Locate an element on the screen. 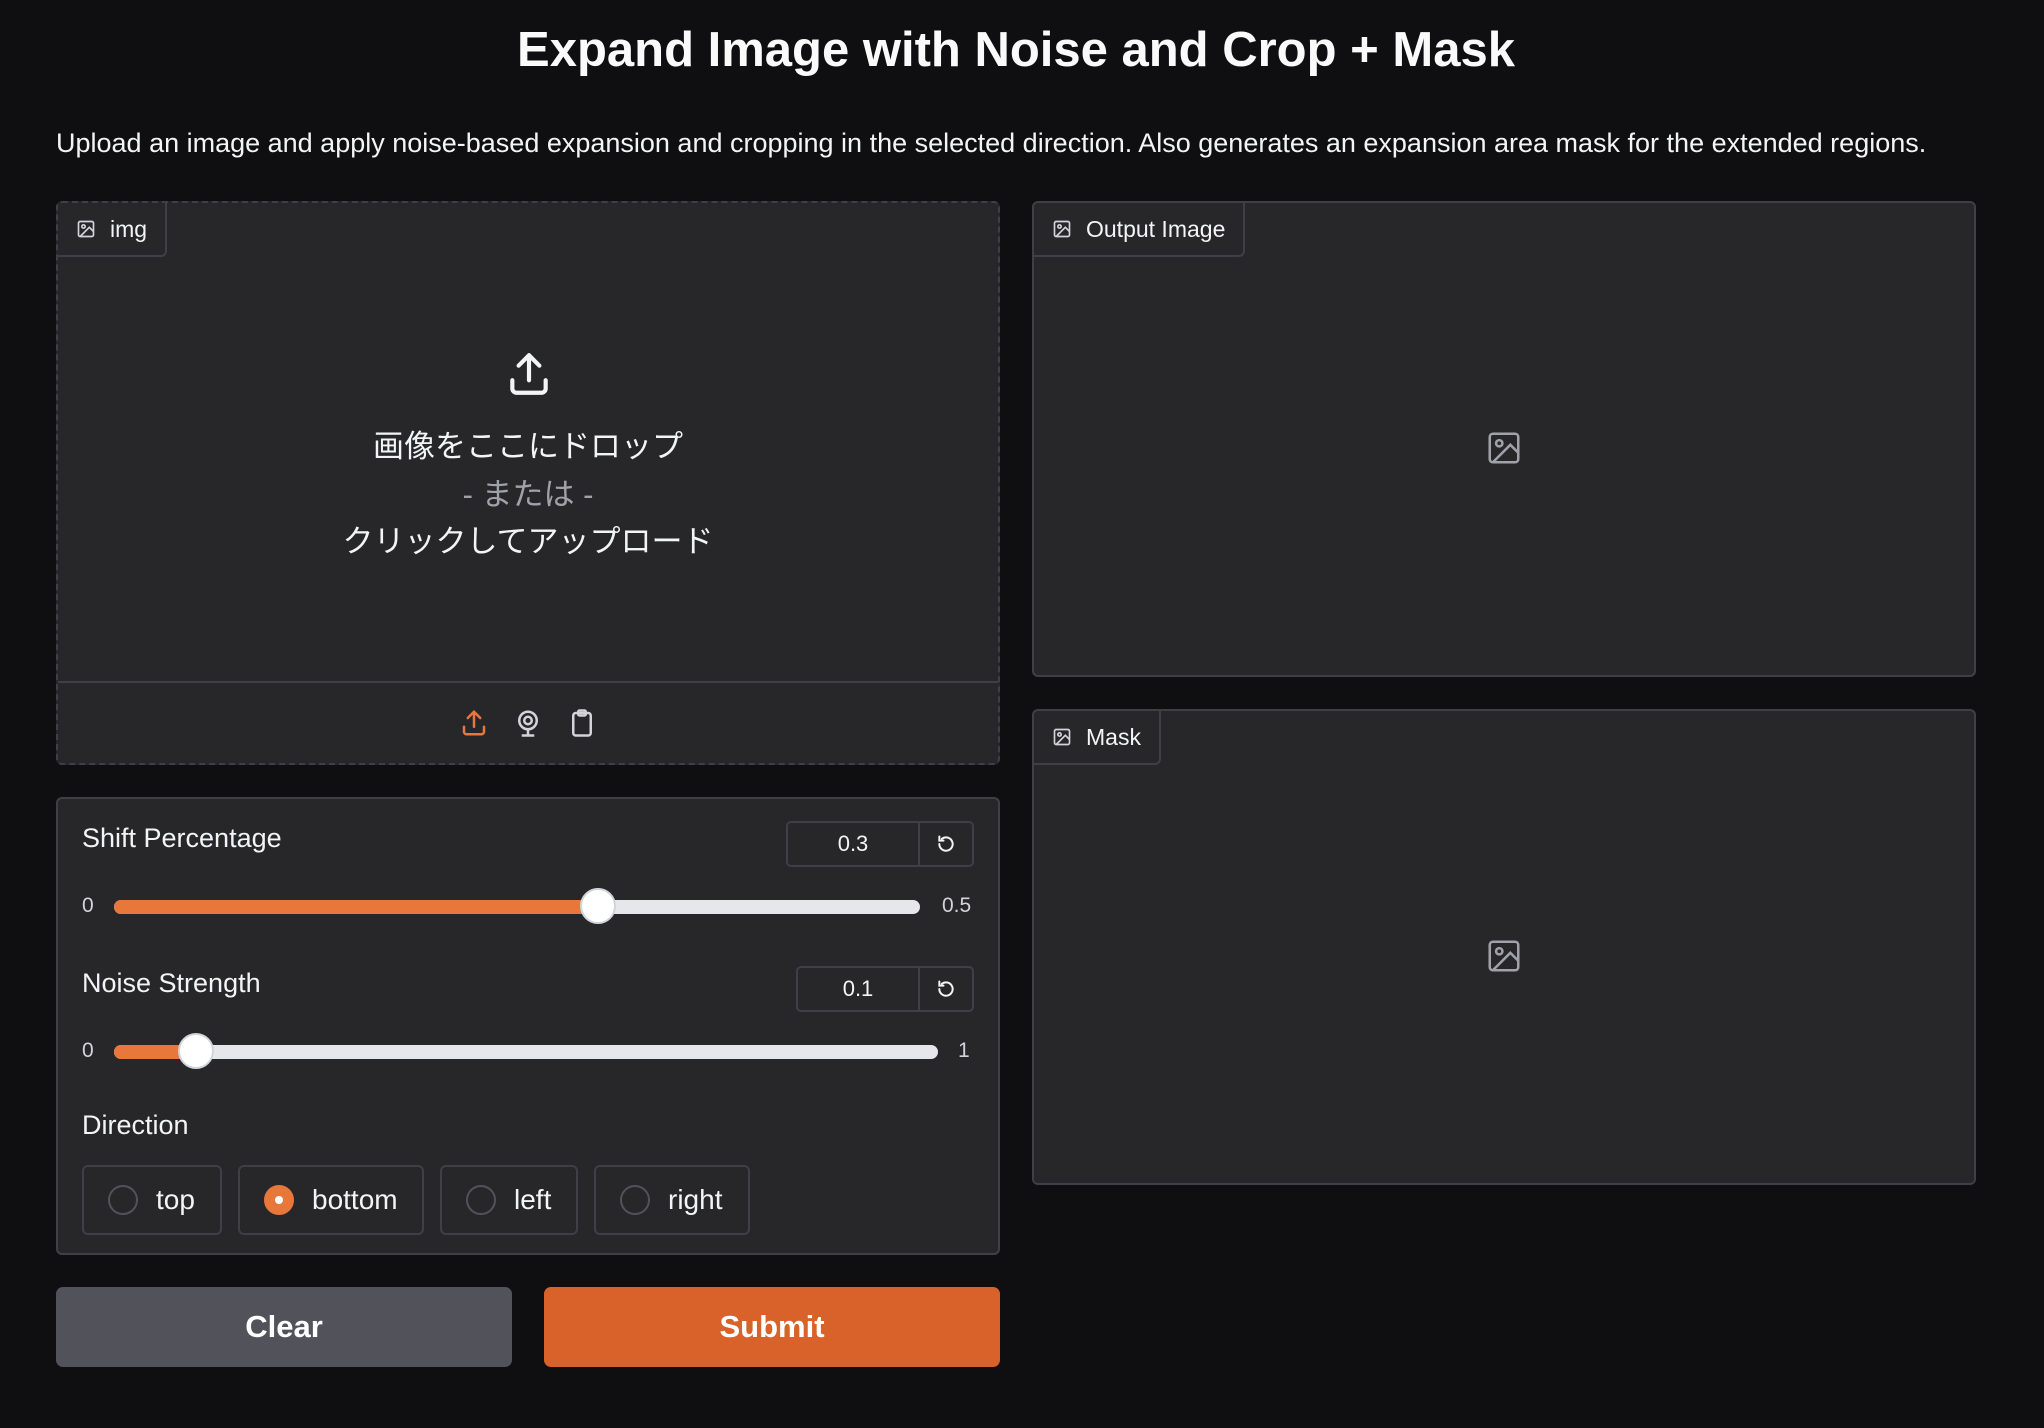 The width and height of the screenshot is (2044, 1428). submit-button: Submit is located at coordinates (772, 1327).